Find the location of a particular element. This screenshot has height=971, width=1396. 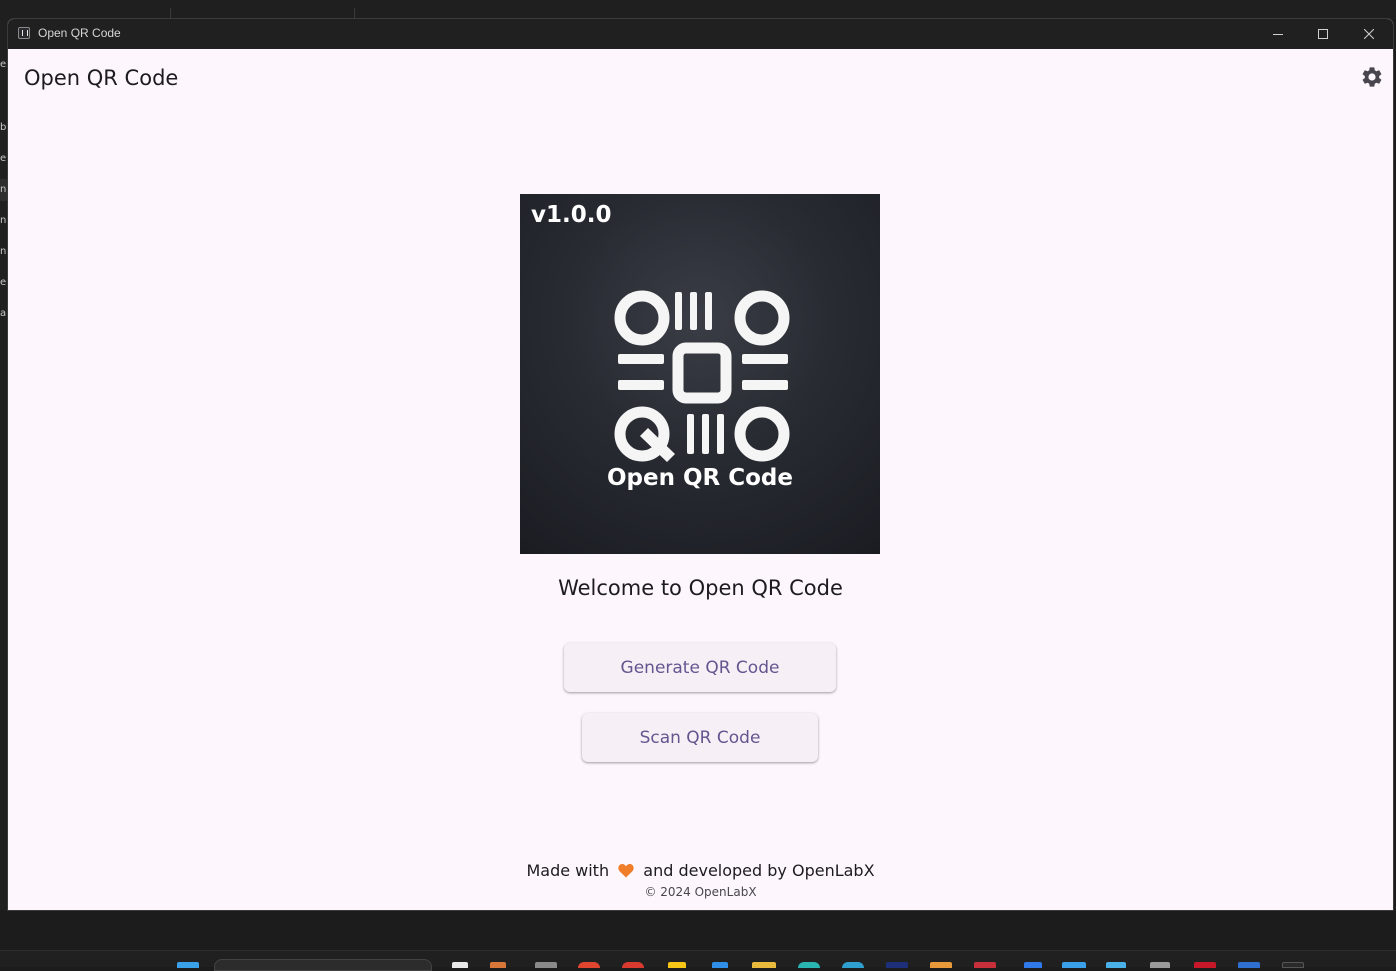

copyright-text: © 2024 OpenLabX is located at coordinates (700, 892).